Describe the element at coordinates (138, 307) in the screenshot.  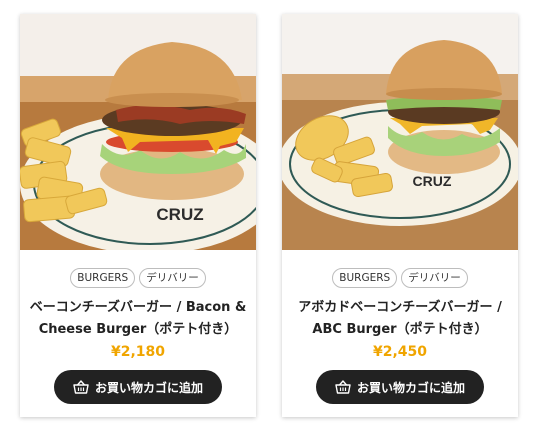
I see `product-title-line1: ベーコンチーズバーガー / Bacon &` at that location.